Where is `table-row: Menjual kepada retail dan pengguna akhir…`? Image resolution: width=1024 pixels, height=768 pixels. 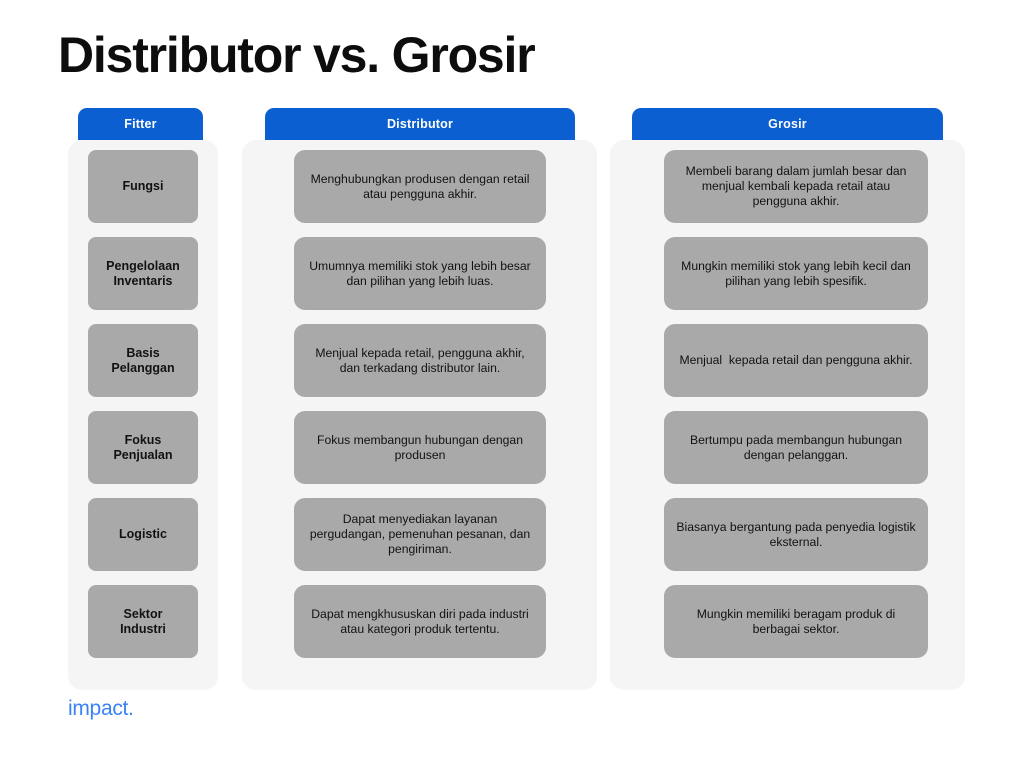
table-row: Menjual kepada retail dan pengguna akhir… is located at coordinates (796, 360).